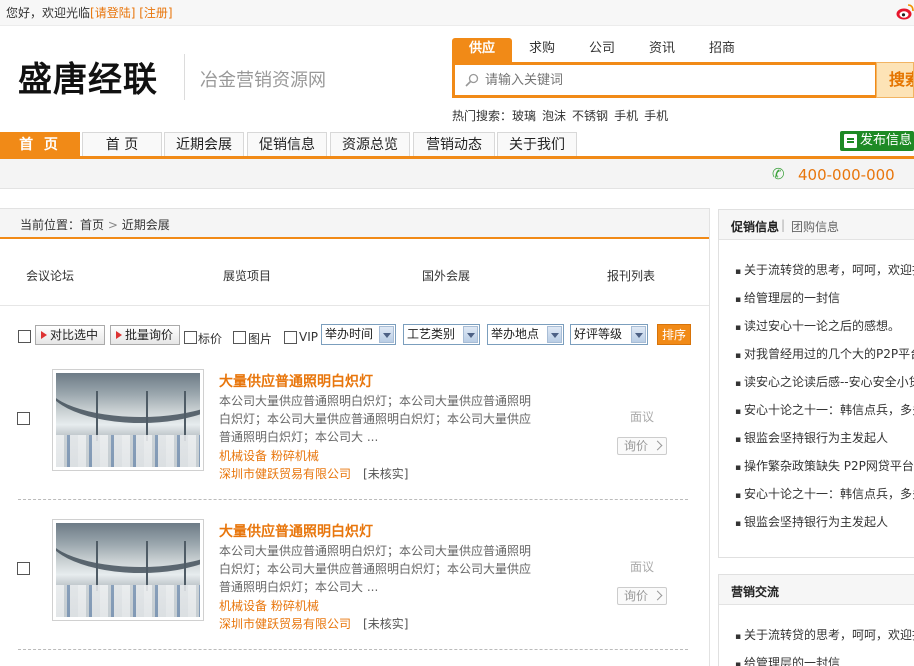 This screenshot has height=666, width=914. Describe the element at coordinates (260, 339) in the screenshot. I see `image-check-label: 图片` at that location.